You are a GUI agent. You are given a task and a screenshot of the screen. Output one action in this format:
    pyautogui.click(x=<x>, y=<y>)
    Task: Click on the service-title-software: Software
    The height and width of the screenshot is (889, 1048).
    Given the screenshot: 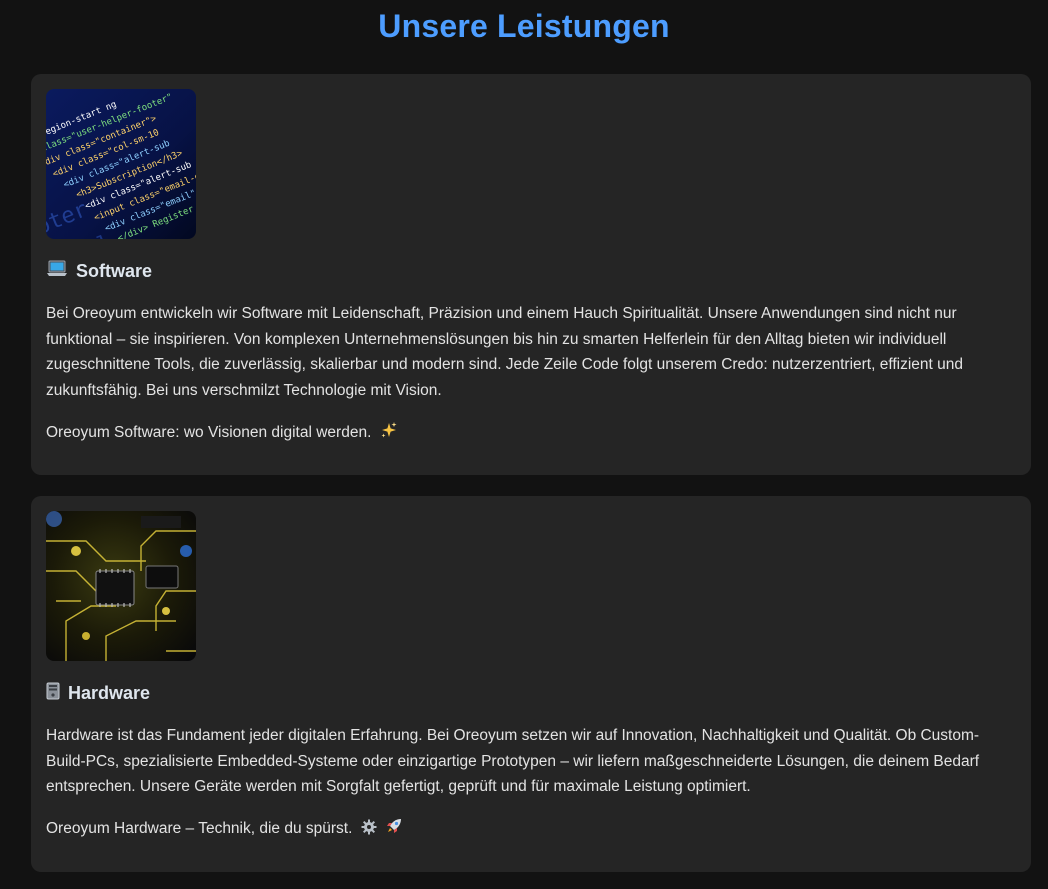 What is the action you would take?
    pyautogui.click(x=99, y=271)
    